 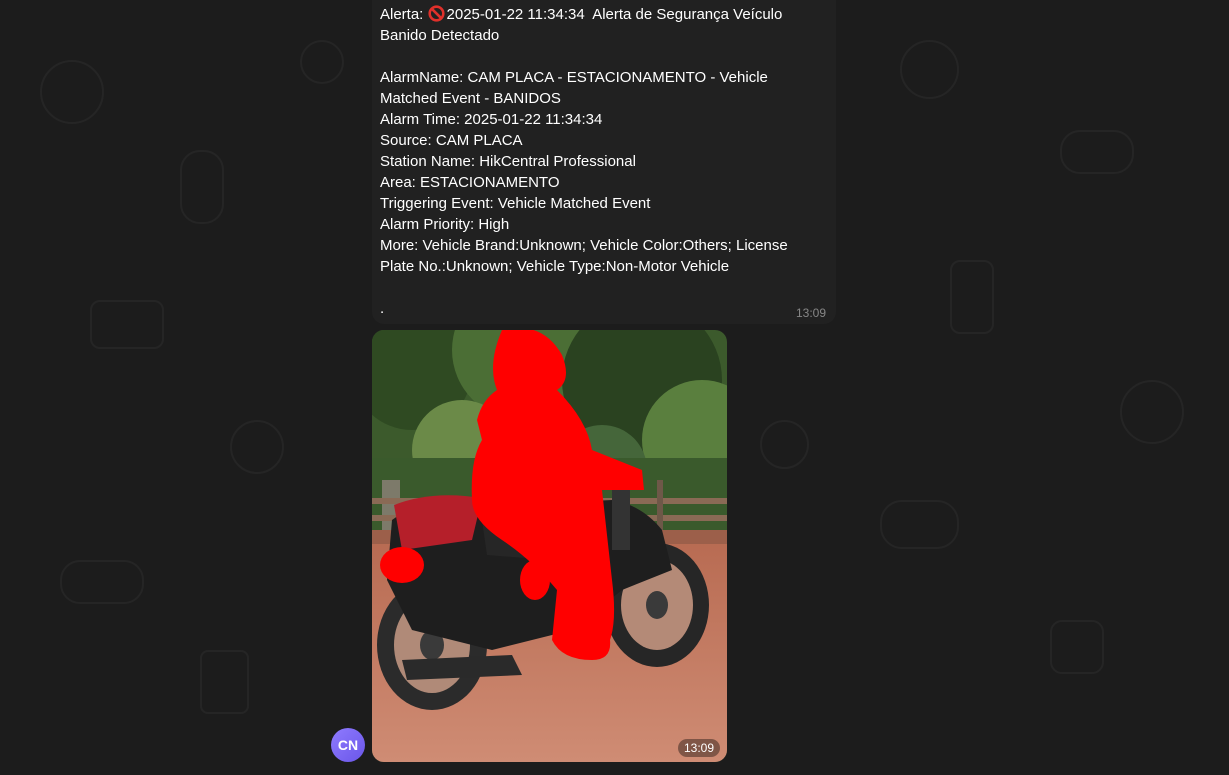 What do you see at coordinates (604, 182) in the screenshot?
I see `message-line: Area: ESTACIONAMENTO` at bounding box center [604, 182].